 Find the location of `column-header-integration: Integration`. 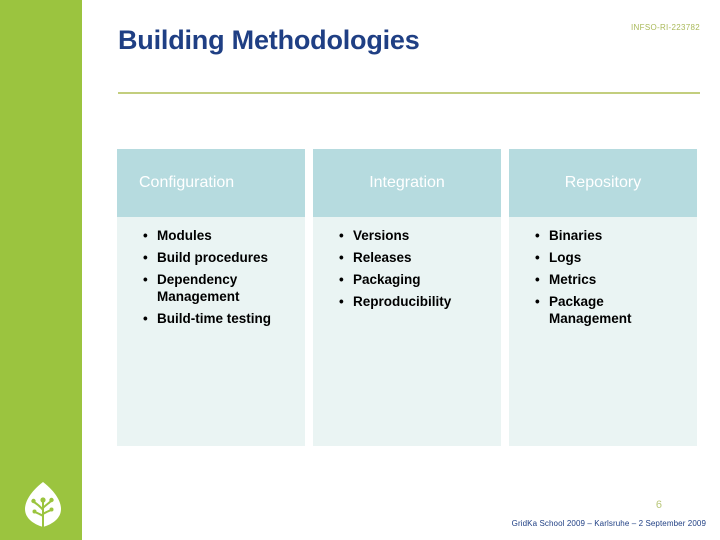

column-header-integration: Integration is located at coordinates (407, 183).